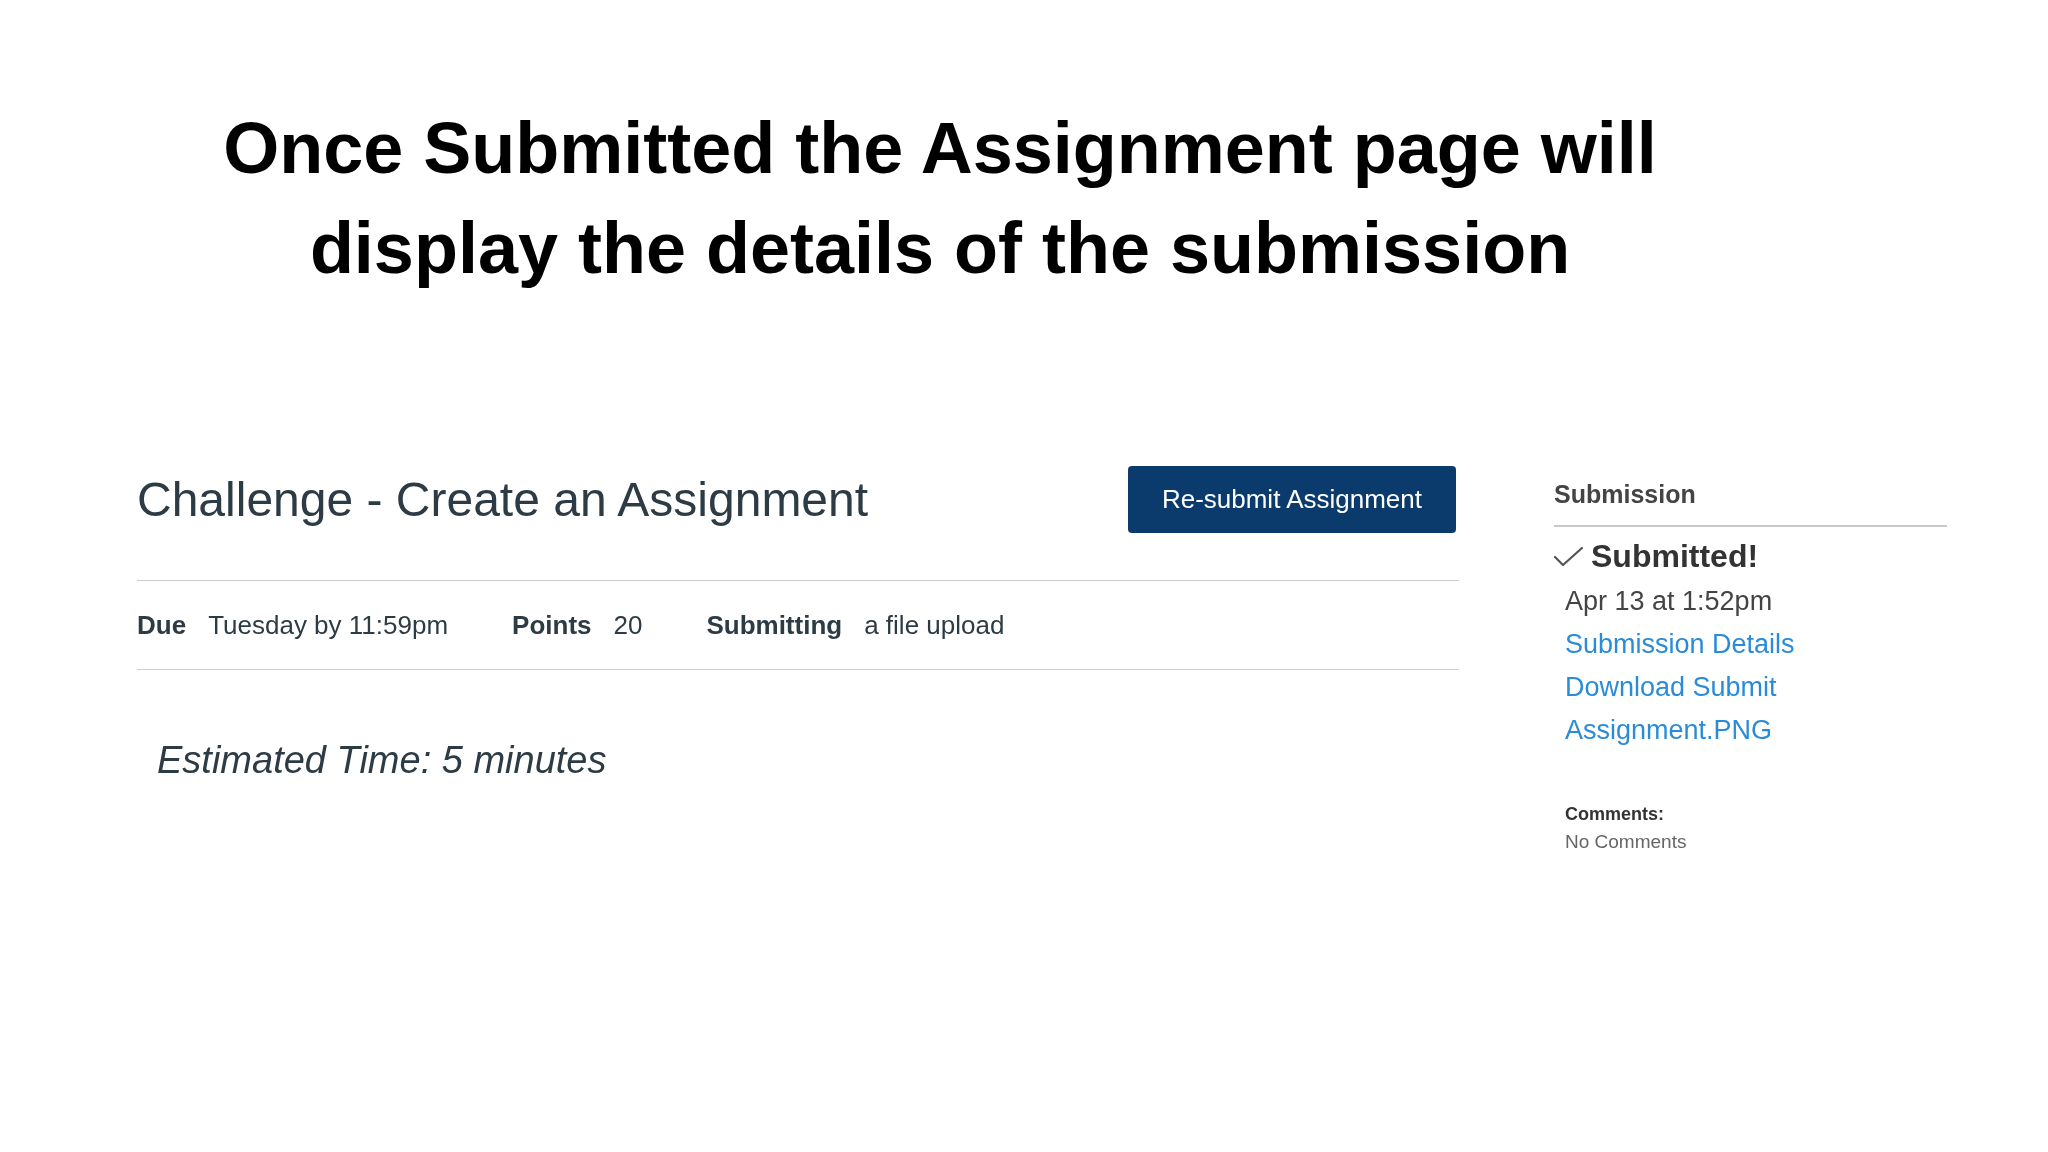  I want to click on detail-value: Tuesday by 11:59pm, so click(328, 625).